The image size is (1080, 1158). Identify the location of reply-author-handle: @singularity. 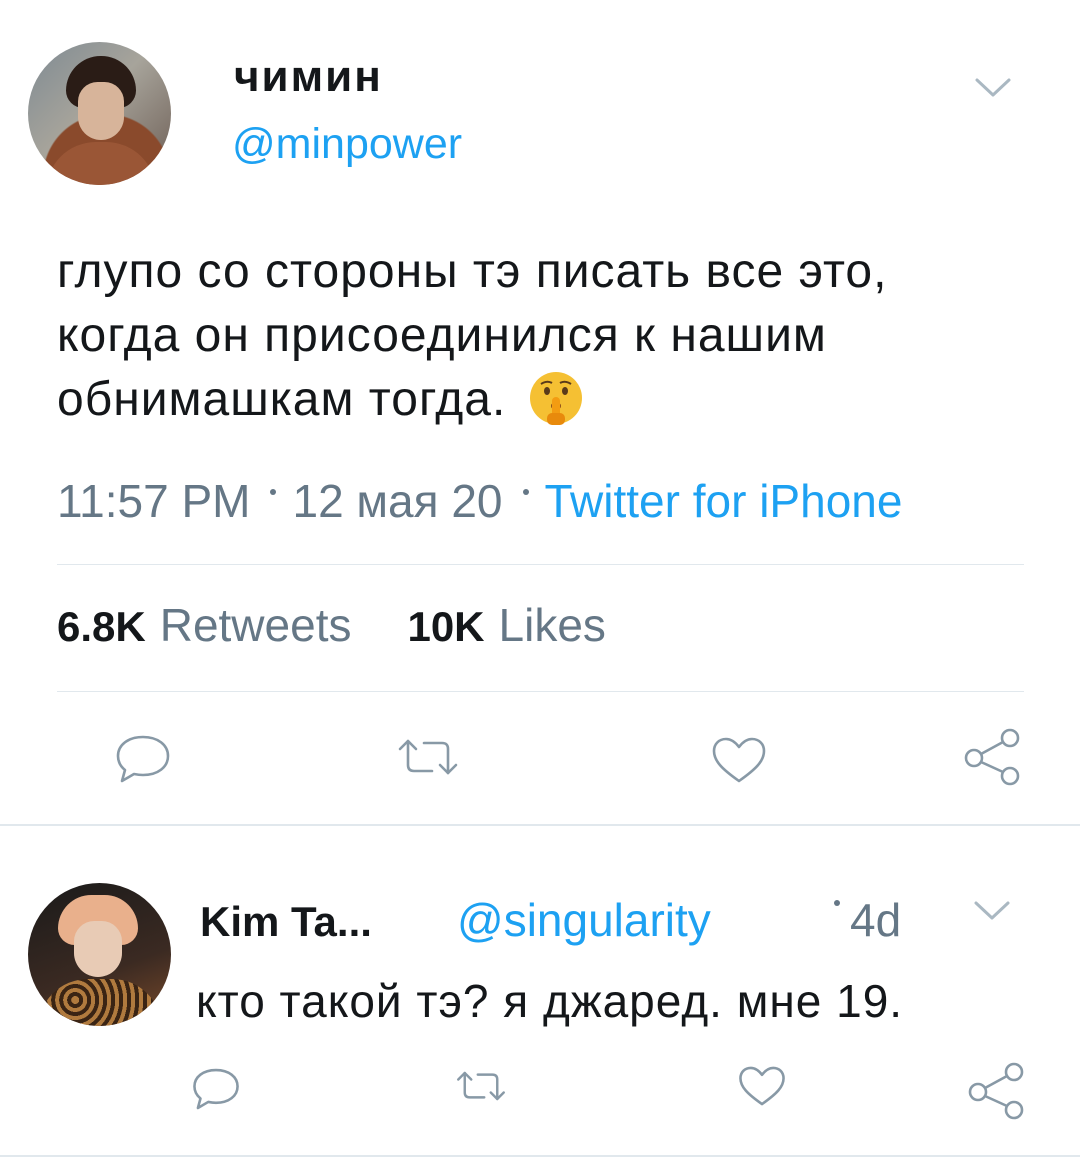
(584, 920).